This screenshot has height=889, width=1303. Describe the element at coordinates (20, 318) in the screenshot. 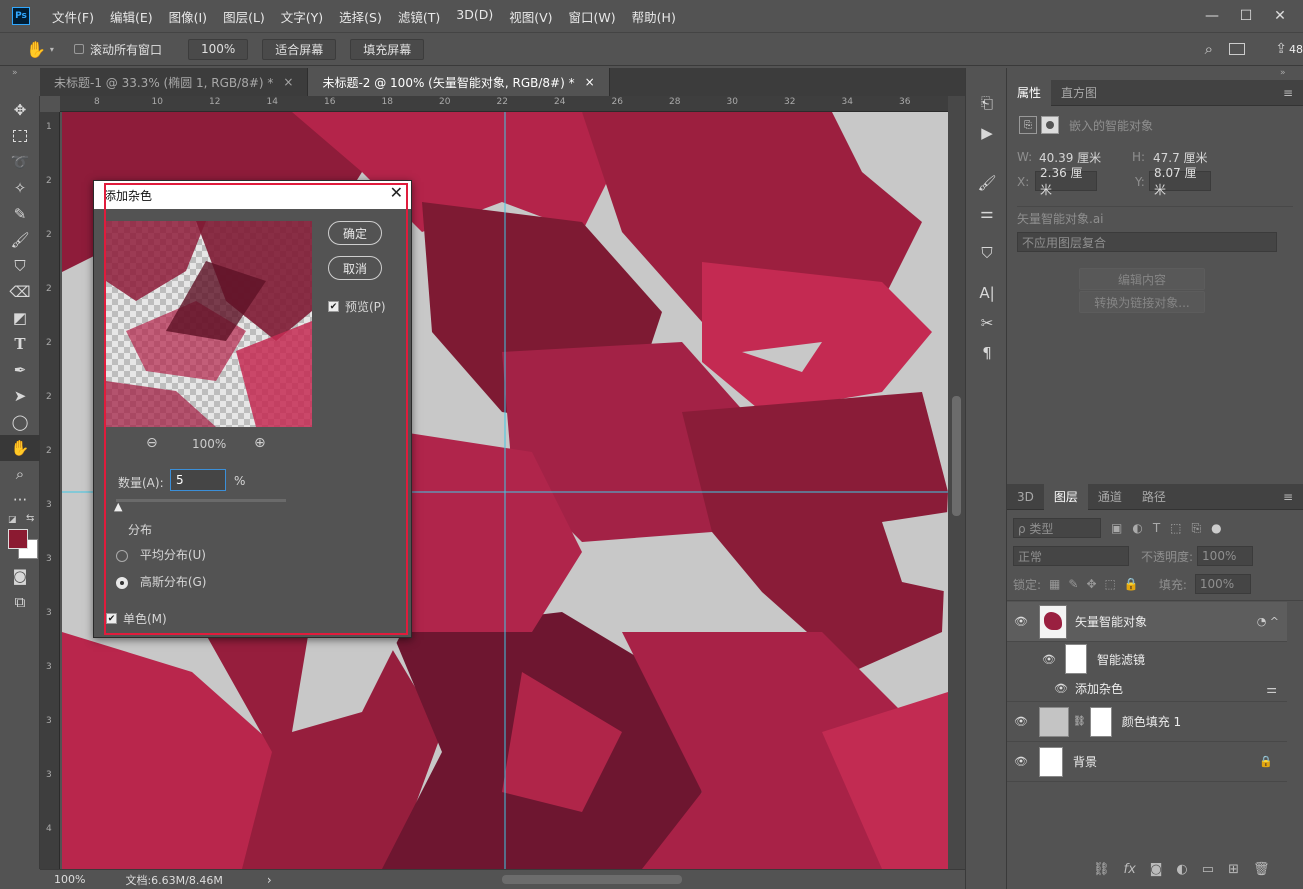

I see `gradient-tool-icon: ◩` at that location.